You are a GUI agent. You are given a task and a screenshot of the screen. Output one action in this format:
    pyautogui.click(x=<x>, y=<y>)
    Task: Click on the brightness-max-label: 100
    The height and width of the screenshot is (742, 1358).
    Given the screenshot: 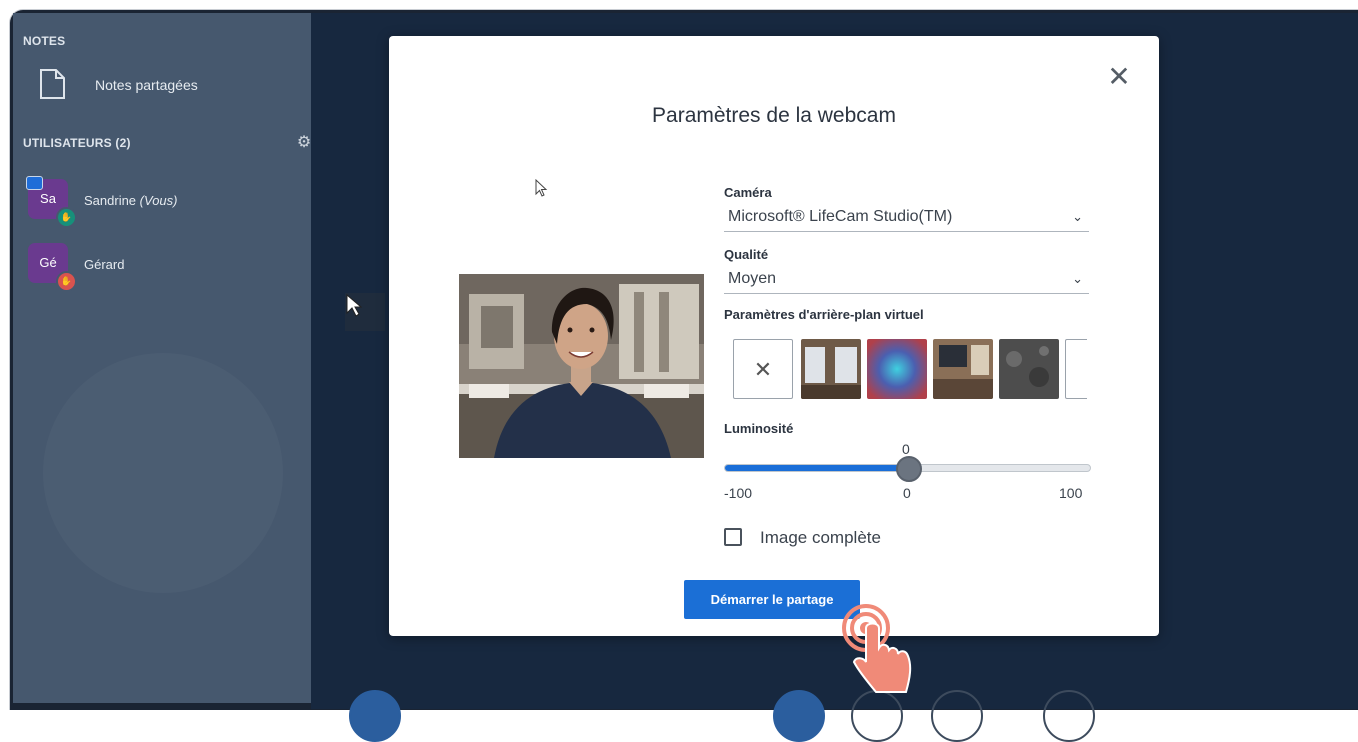 What is the action you would take?
    pyautogui.click(x=1071, y=493)
    